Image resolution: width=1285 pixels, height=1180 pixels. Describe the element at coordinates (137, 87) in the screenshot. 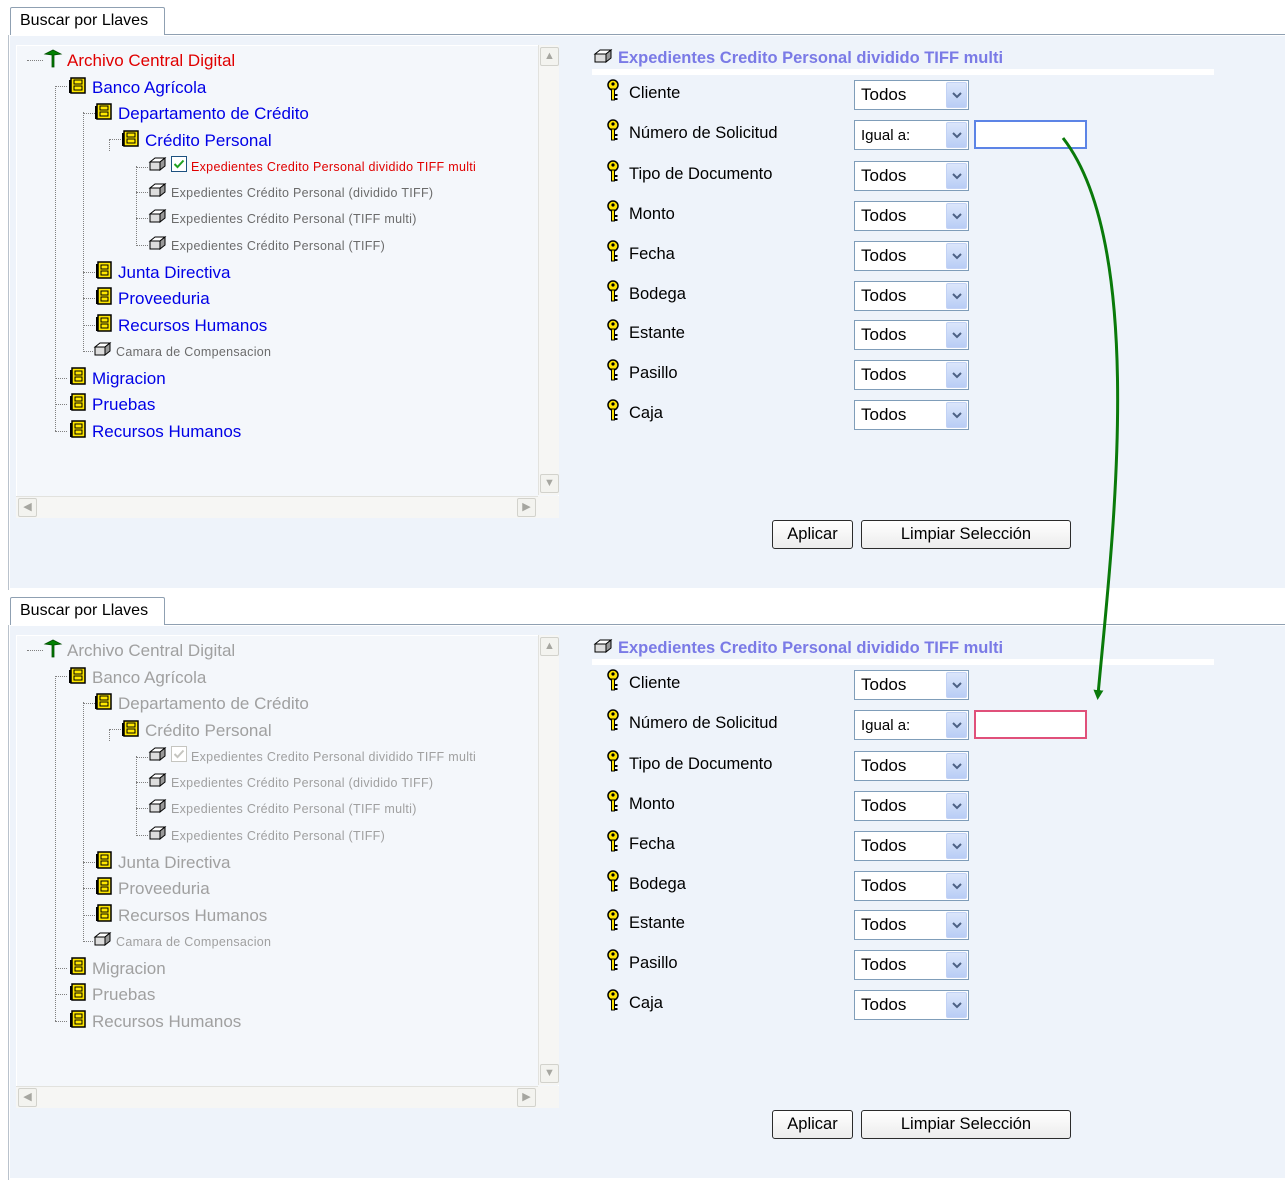

I see `tree-item-banco-agricola: Banco Agrícola` at that location.